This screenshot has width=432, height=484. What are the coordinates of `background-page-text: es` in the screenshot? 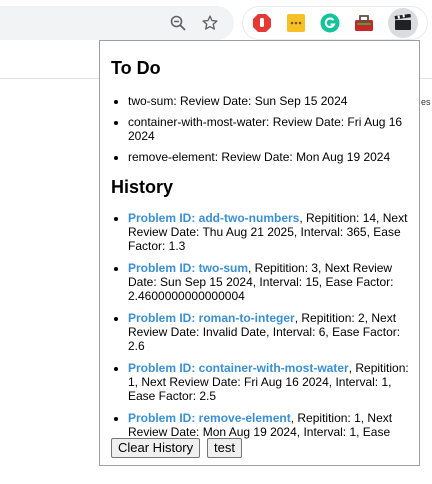 It's located at (426, 102).